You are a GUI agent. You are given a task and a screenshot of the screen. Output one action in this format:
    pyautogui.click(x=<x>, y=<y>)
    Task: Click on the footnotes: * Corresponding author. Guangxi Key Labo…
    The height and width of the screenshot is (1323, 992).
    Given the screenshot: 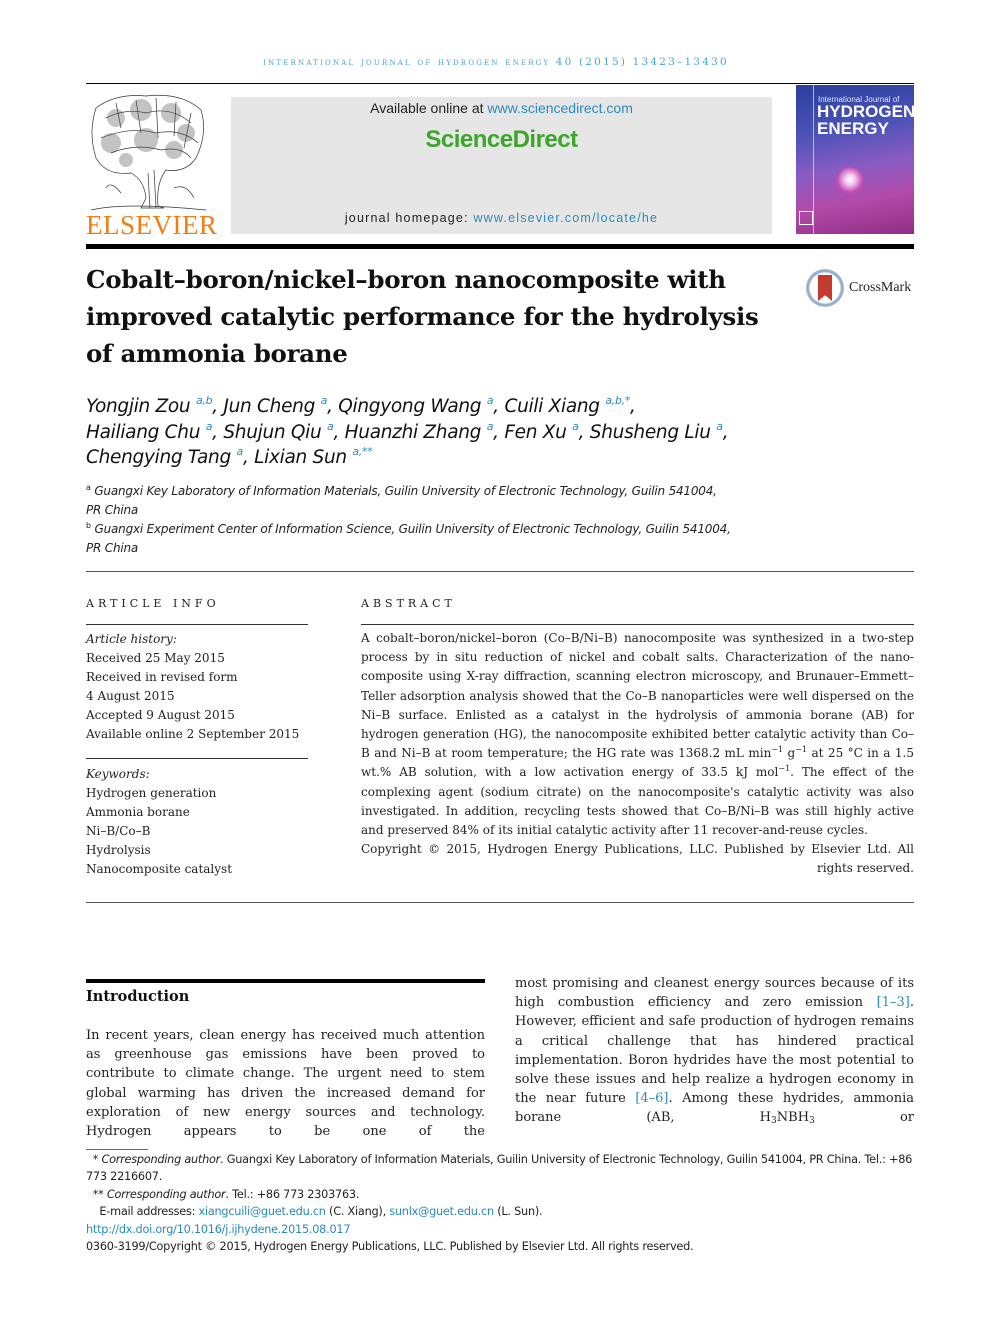 What is the action you would take?
    pyautogui.click(x=501, y=1203)
    